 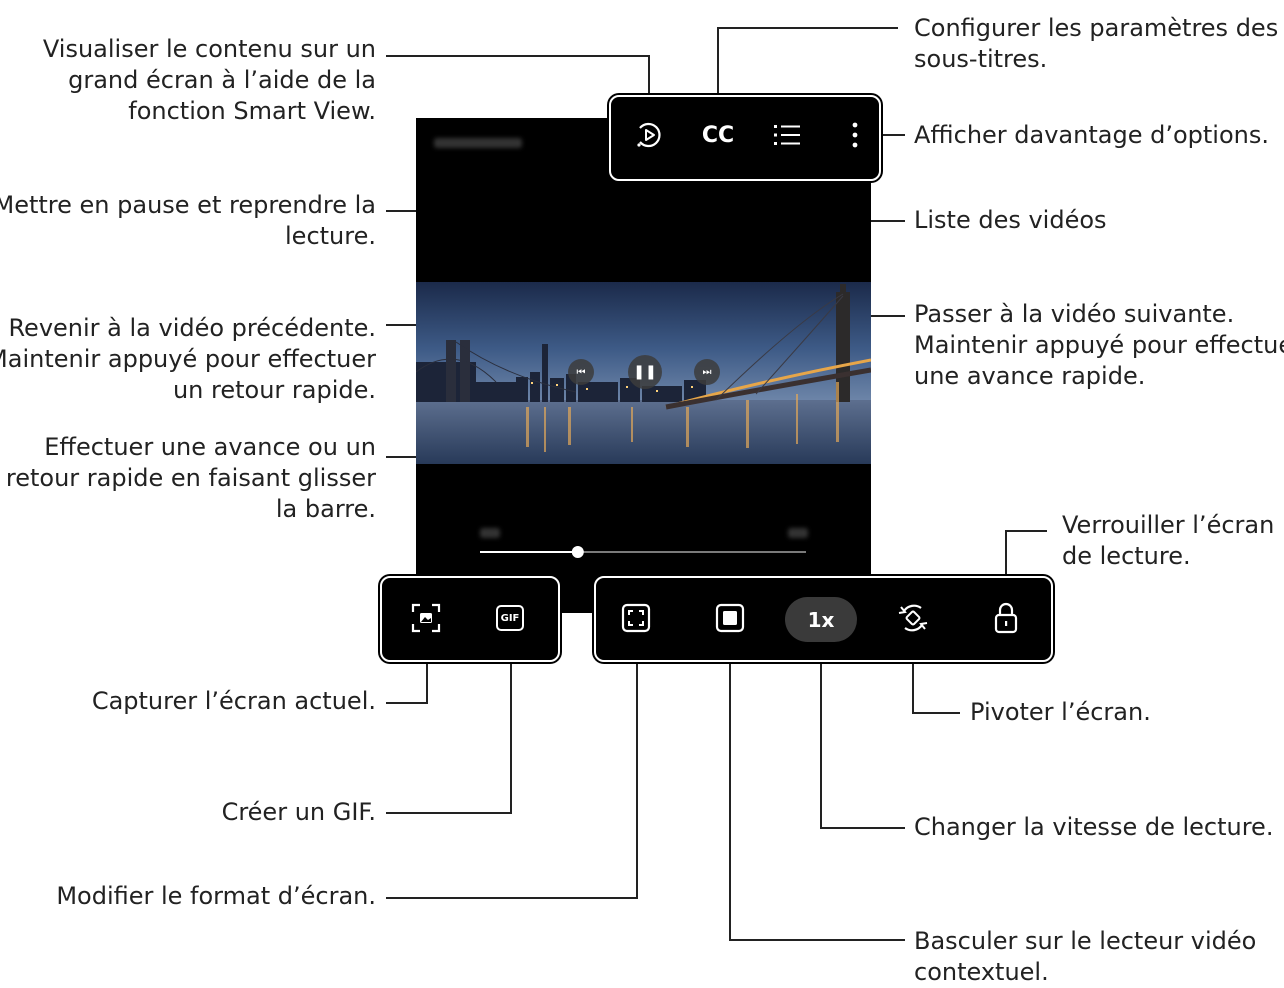 What do you see at coordinates (862, 739) in the screenshot?
I see `line-speed` at bounding box center [862, 739].